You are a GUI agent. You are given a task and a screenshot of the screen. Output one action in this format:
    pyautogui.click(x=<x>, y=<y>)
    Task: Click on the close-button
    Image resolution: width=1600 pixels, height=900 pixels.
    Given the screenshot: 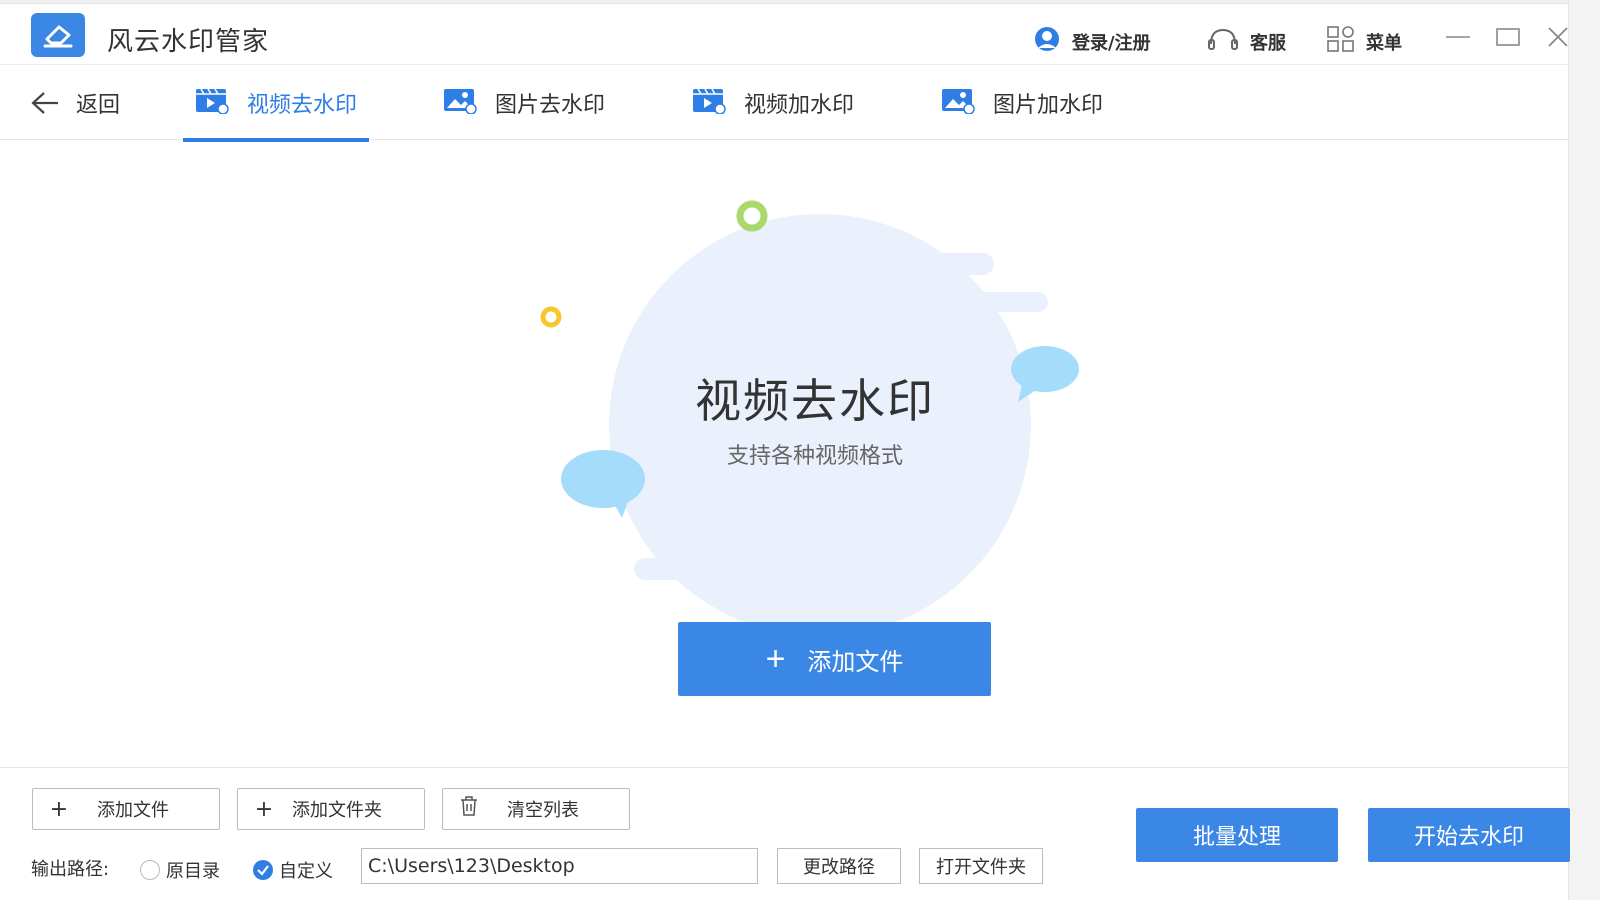 What is the action you would take?
    pyautogui.click(x=1558, y=37)
    